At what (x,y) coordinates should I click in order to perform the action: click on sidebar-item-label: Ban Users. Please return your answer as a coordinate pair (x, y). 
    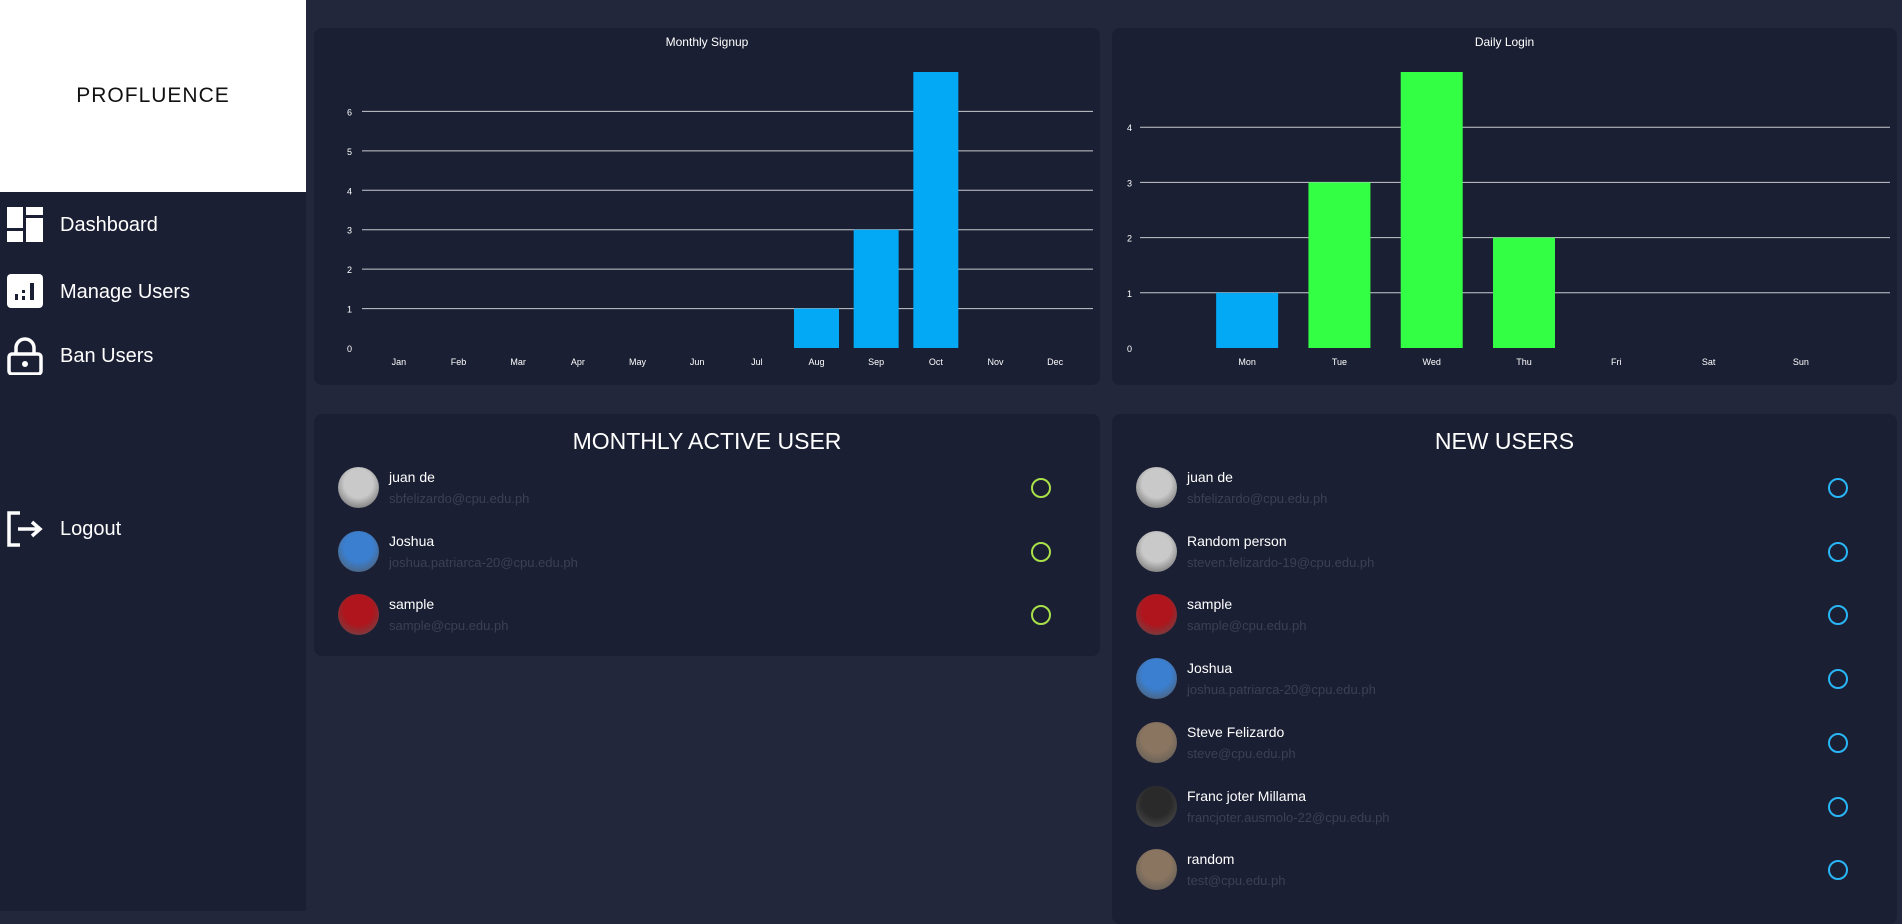
    Looking at the image, I should click on (107, 355).